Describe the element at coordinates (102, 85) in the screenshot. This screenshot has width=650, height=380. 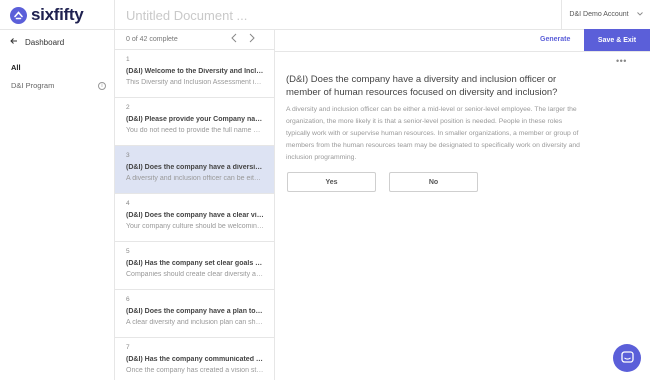
I see `info-icon: i` at that location.